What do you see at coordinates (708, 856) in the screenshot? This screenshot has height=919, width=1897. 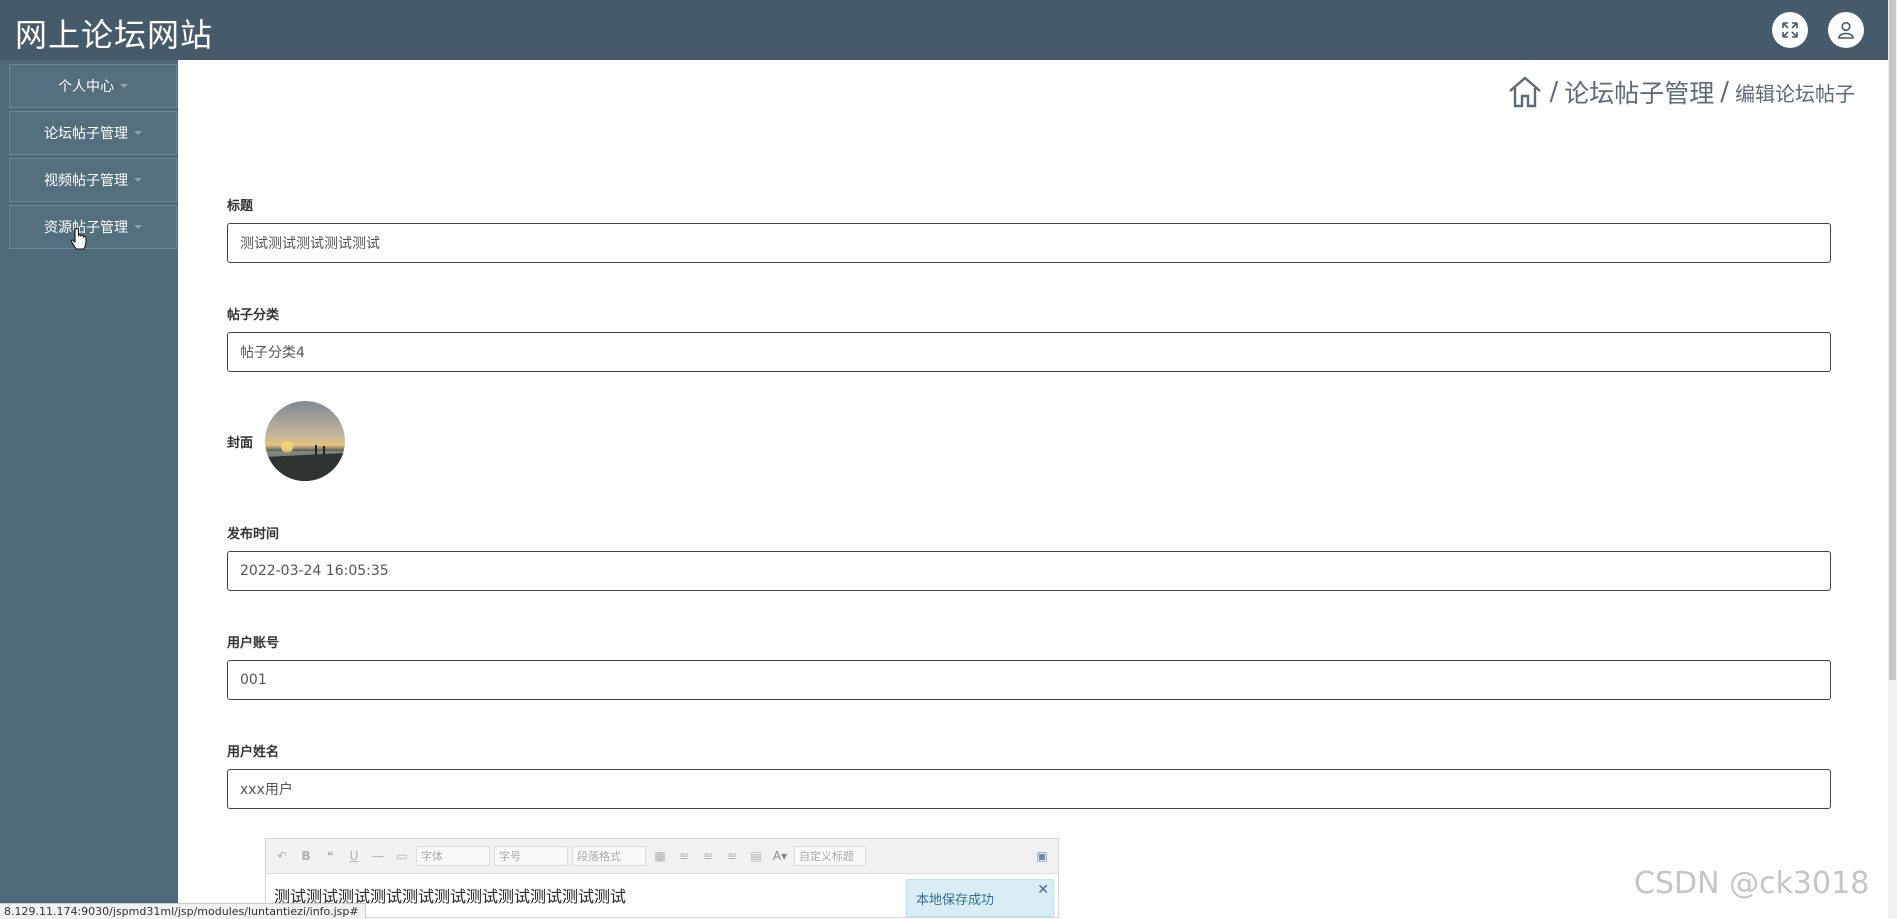 I see `align-right-icon: ≡` at bounding box center [708, 856].